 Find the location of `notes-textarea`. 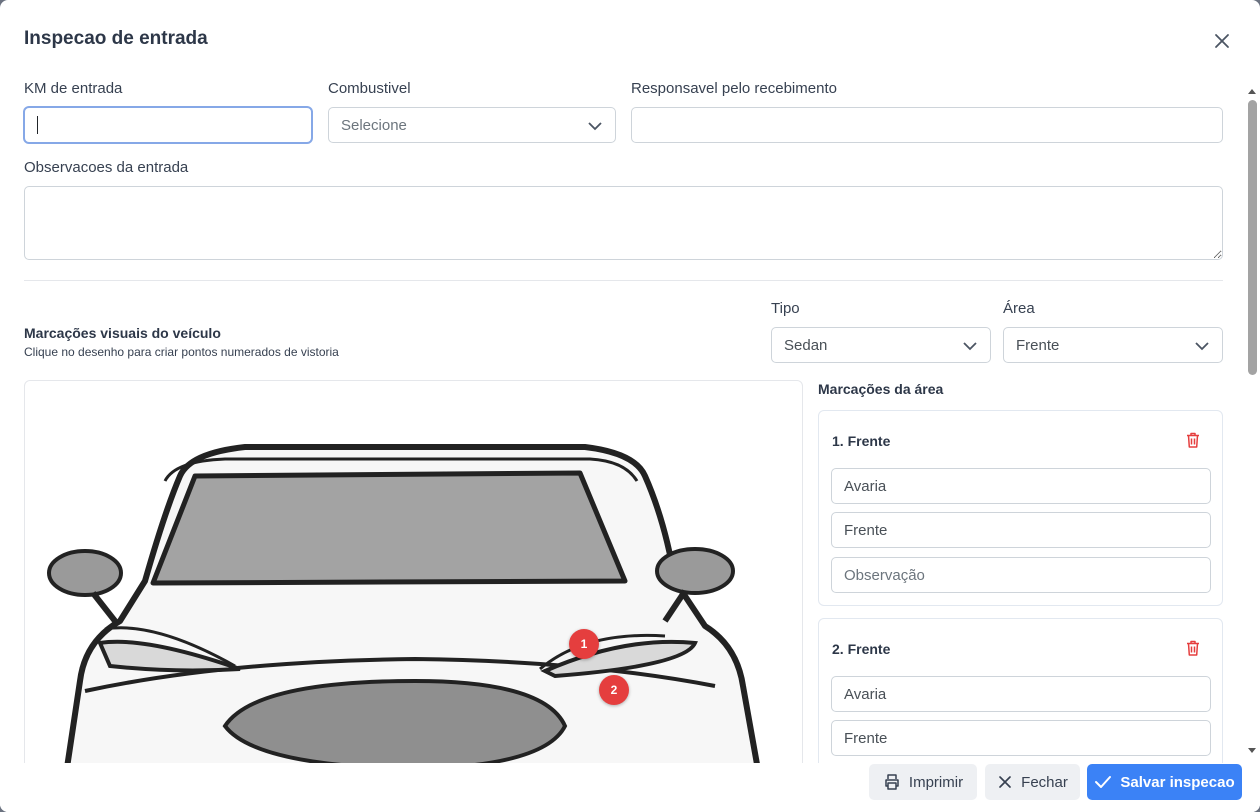

notes-textarea is located at coordinates (623, 223).